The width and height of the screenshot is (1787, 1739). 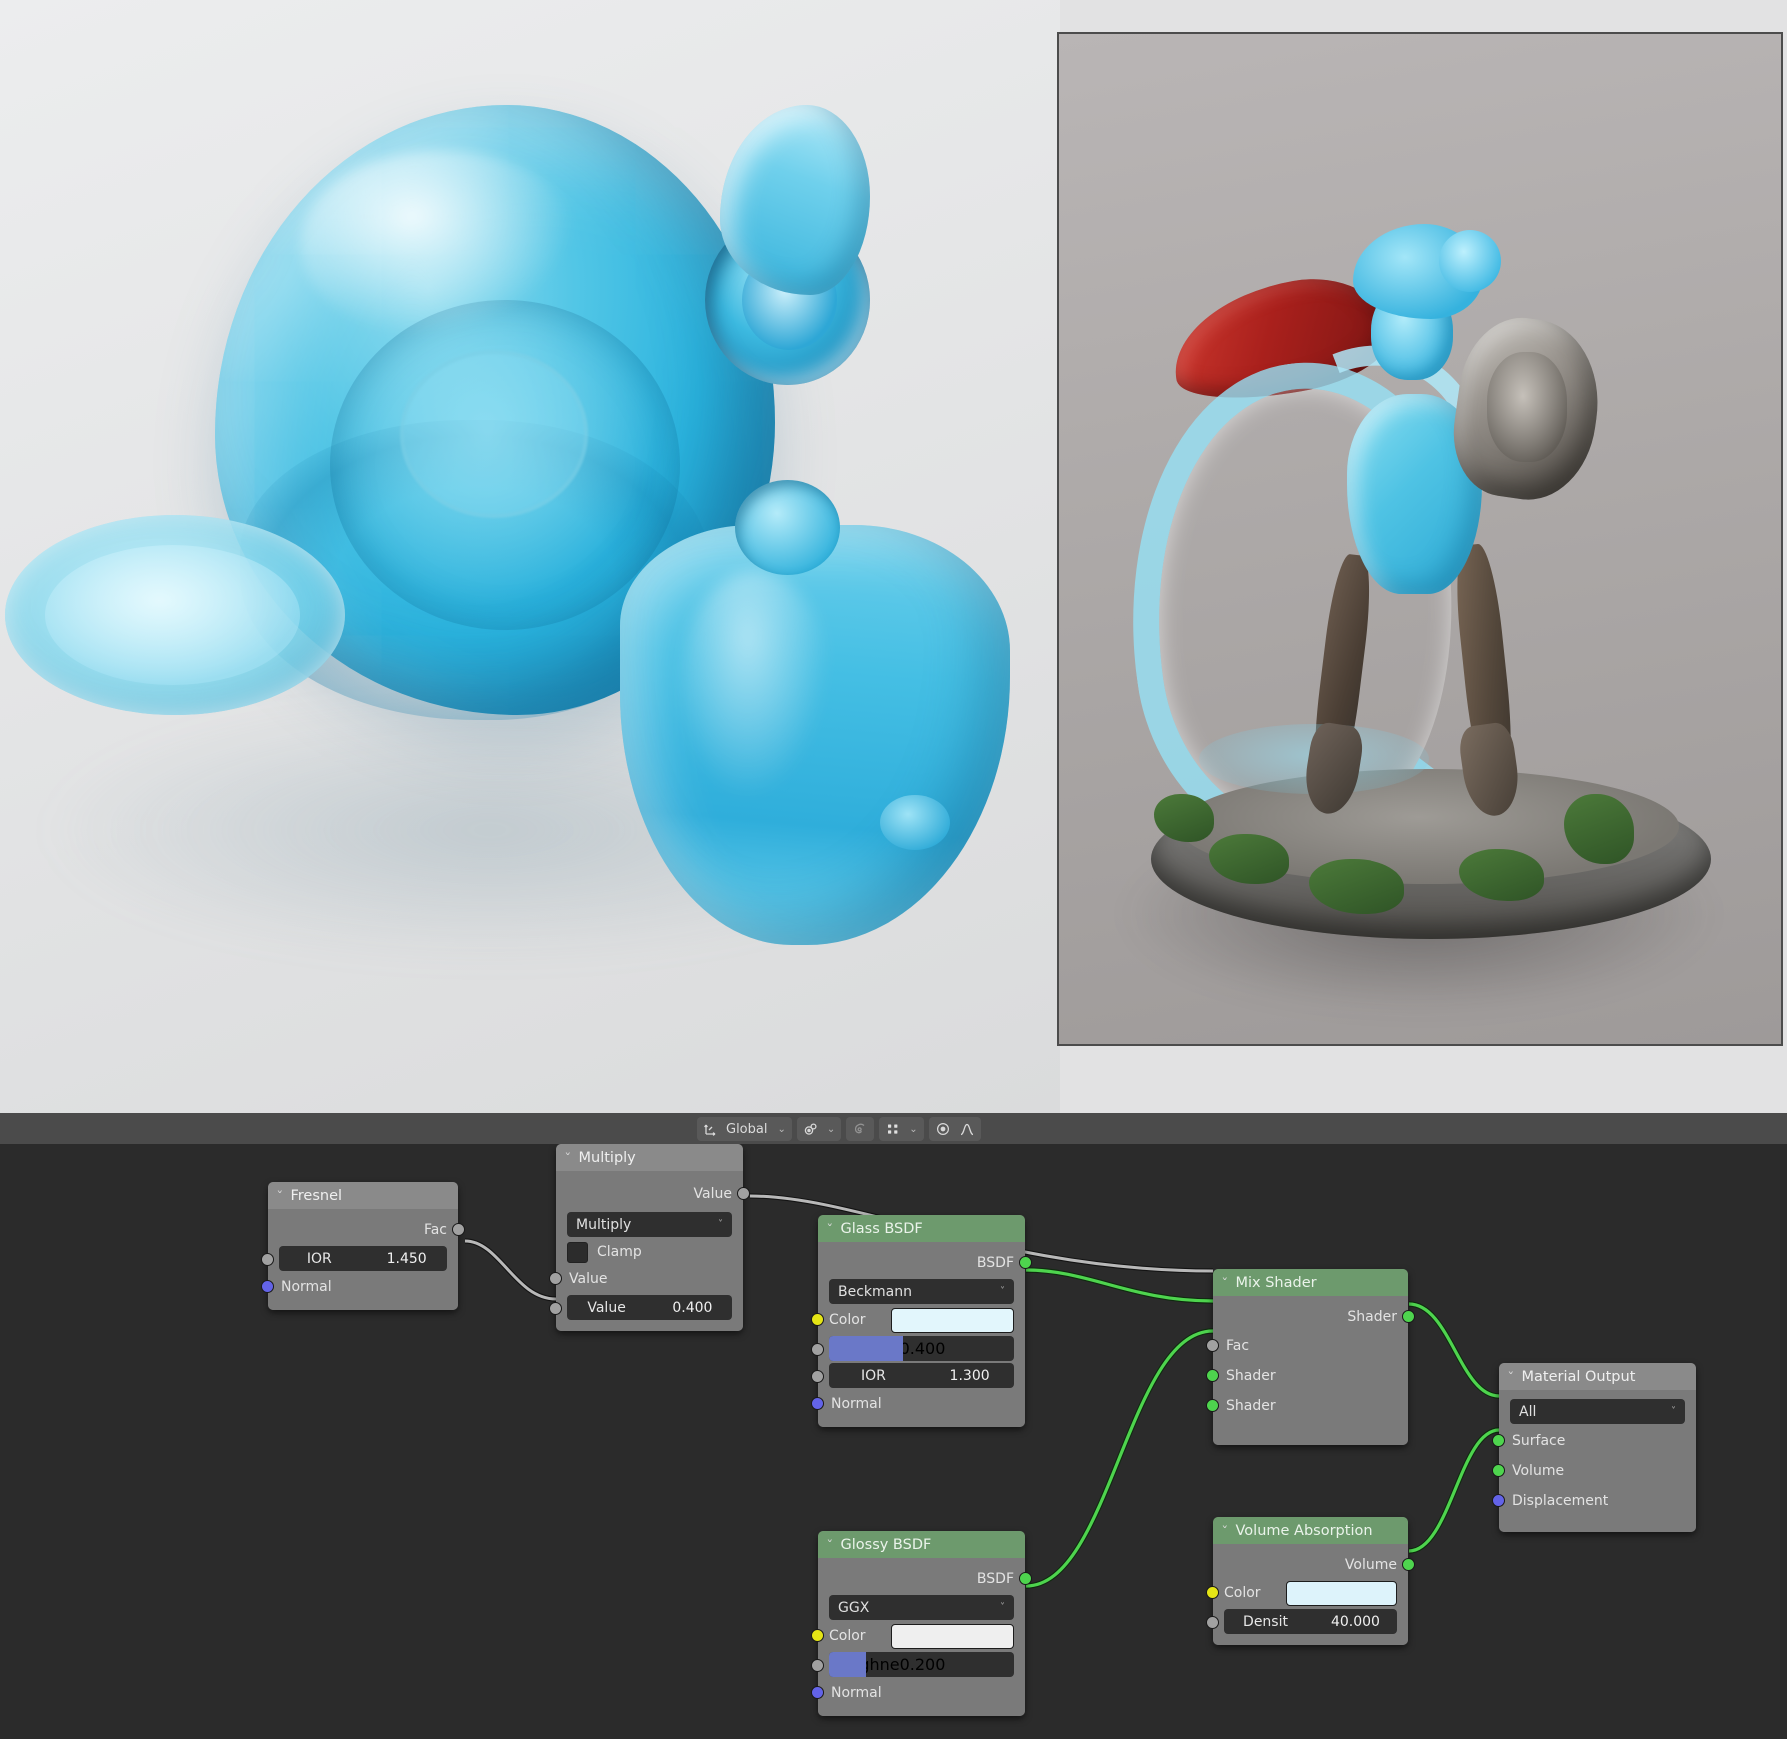 I want to click on dropdown-distribution: GGX ˅, so click(x=921, y=1607).